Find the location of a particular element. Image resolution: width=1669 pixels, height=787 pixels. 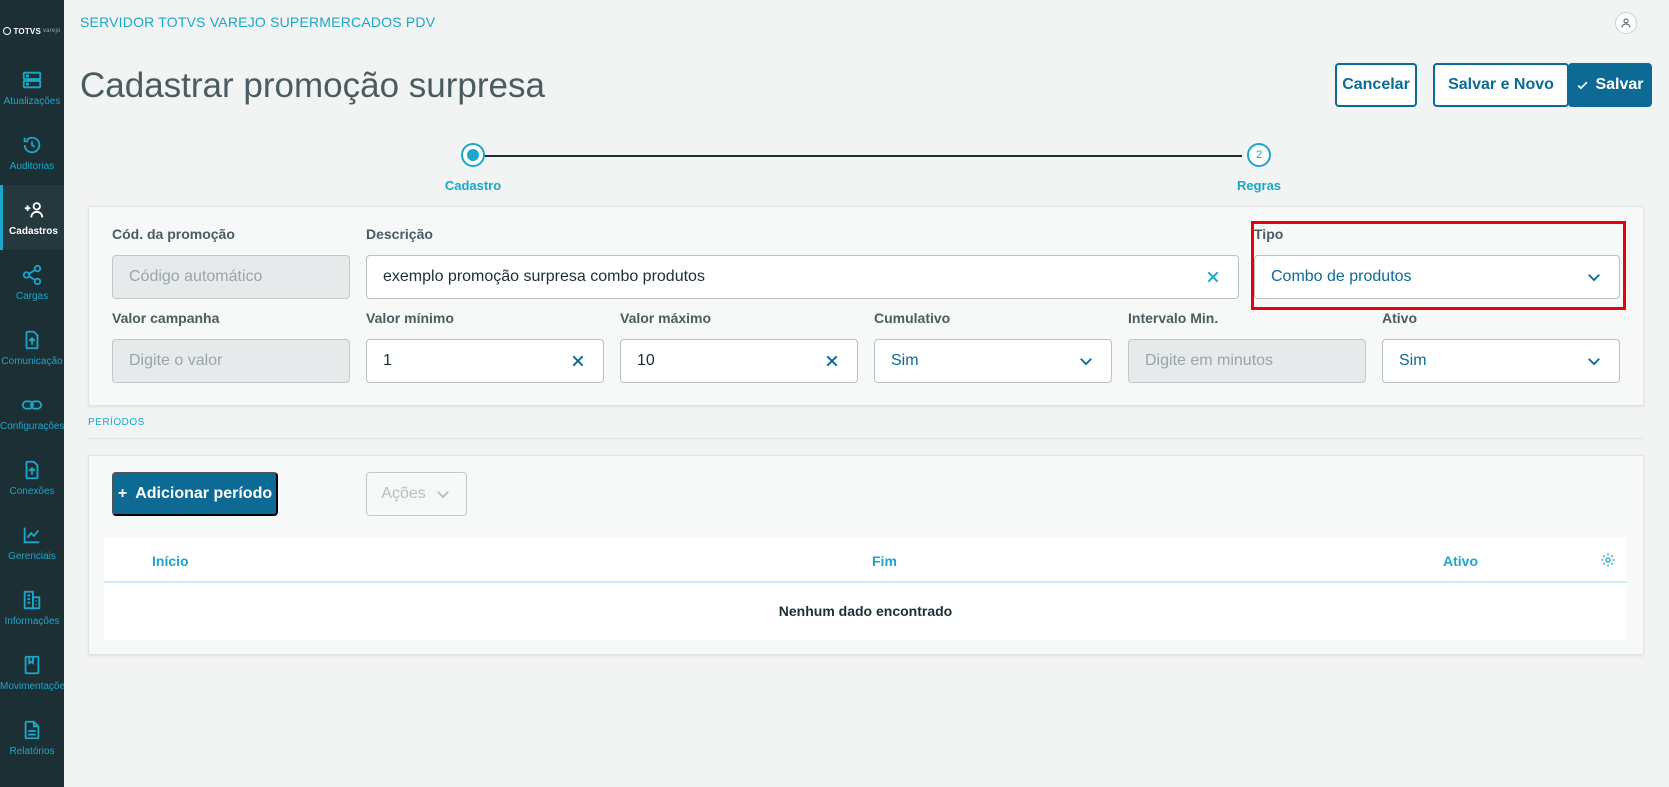

sidebar-item-label: Cargas is located at coordinates (32, 296).